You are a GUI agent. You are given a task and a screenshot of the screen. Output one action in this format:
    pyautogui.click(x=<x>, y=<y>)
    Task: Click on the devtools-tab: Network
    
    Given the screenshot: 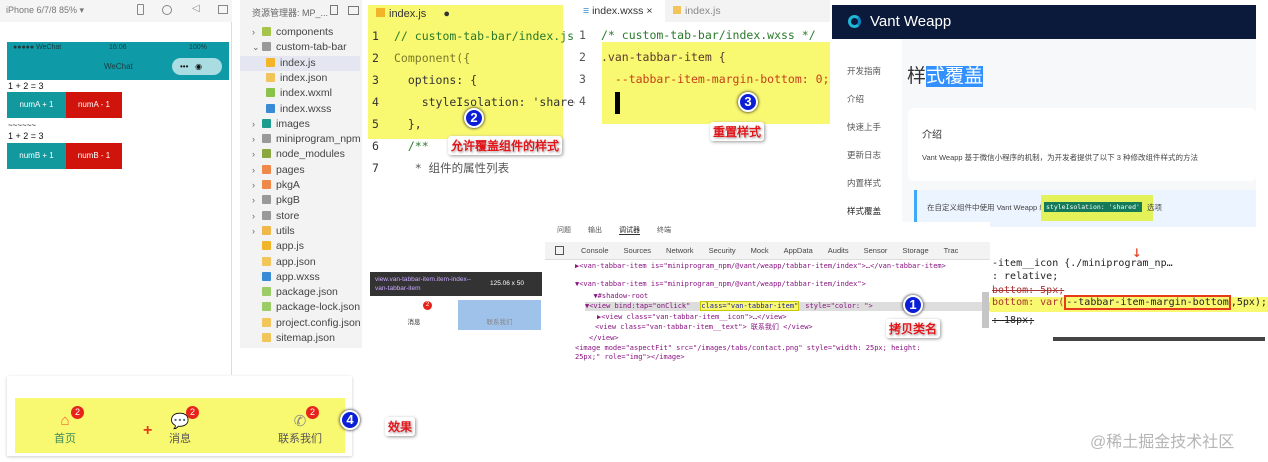 What is the action you would take?
    pyautogui.click(x=680, y=250)
    